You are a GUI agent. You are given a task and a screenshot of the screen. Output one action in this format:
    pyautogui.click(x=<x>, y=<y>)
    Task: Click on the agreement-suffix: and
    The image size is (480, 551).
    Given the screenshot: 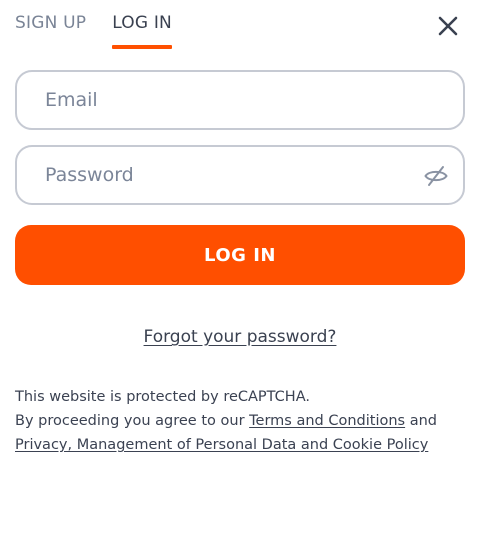 What is the action you would take?
    pyautogui.click(x=421, y=421)
    